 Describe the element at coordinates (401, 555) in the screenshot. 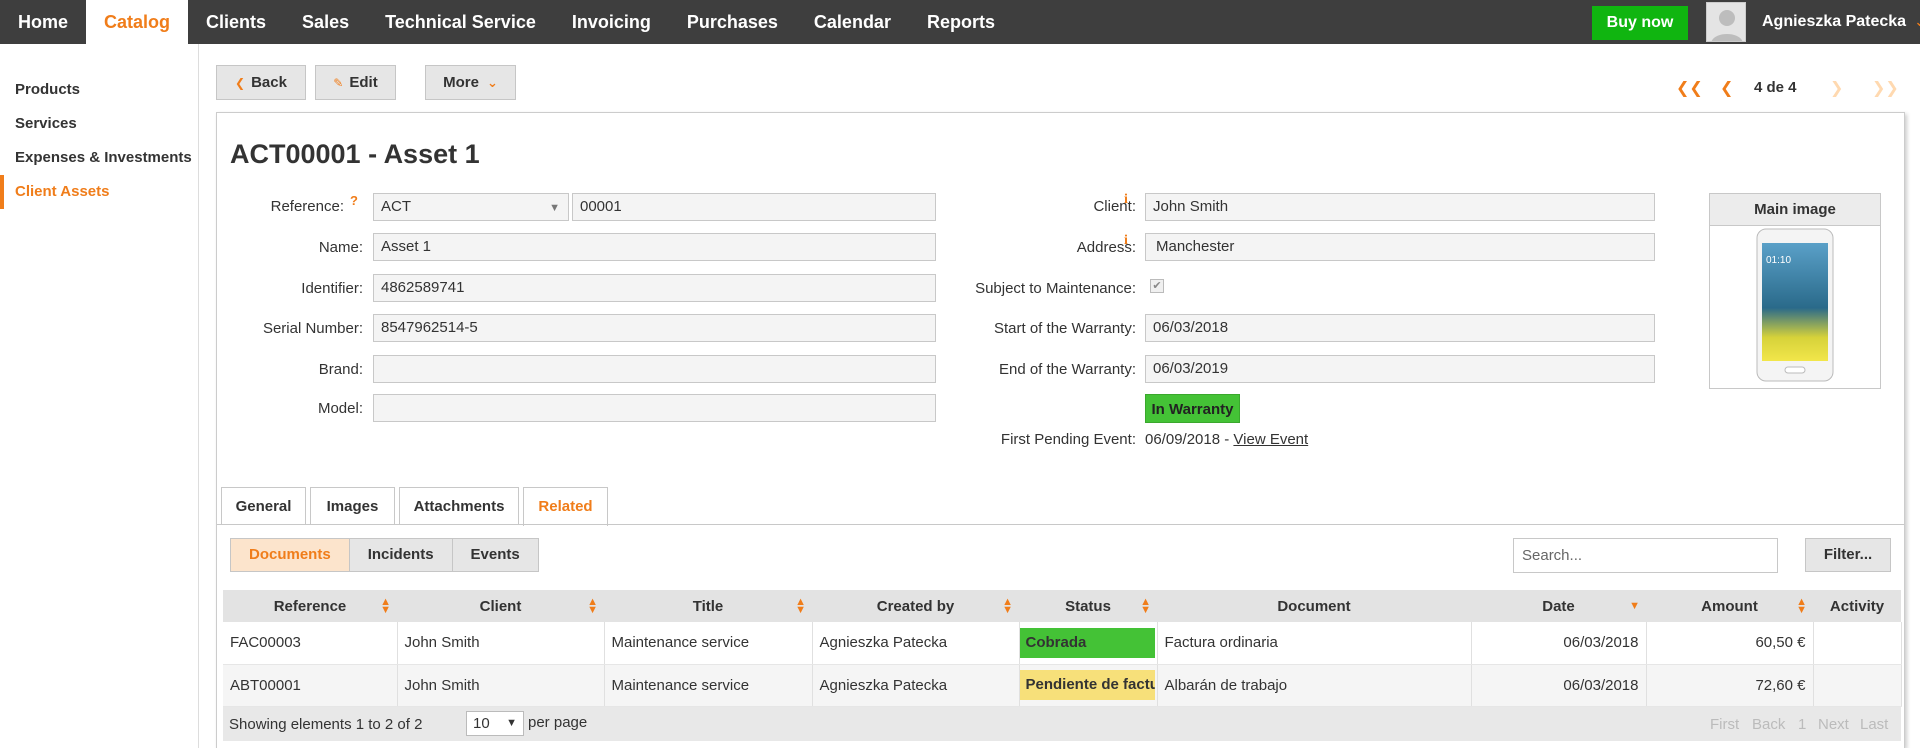

I see `subtab-incidents: Incidents` at that location.